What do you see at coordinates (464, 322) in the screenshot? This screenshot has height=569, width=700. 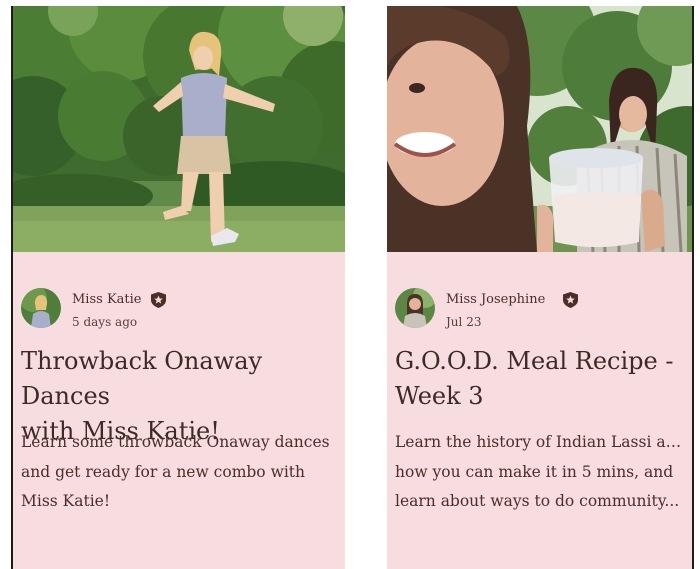 I see `post-date: Jul 23` at bounding box center [464, 322].